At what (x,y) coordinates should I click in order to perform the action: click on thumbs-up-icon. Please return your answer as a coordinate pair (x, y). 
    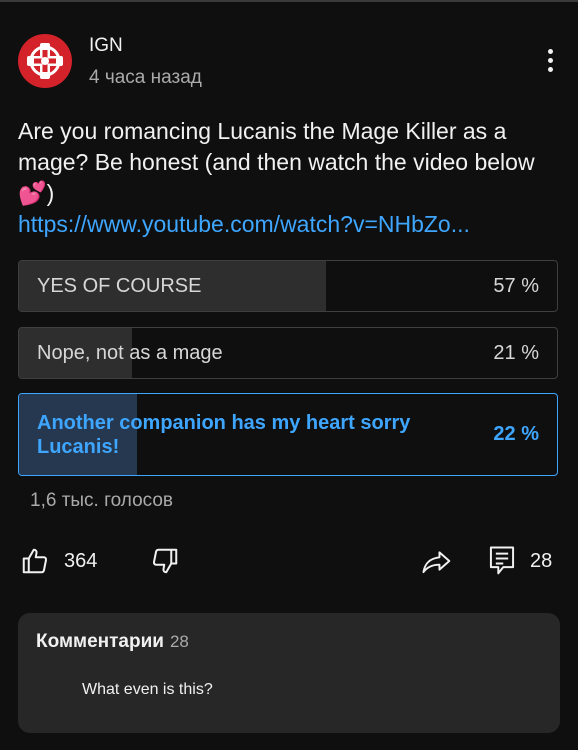
    Looking at the image, I should click on (35, 561).